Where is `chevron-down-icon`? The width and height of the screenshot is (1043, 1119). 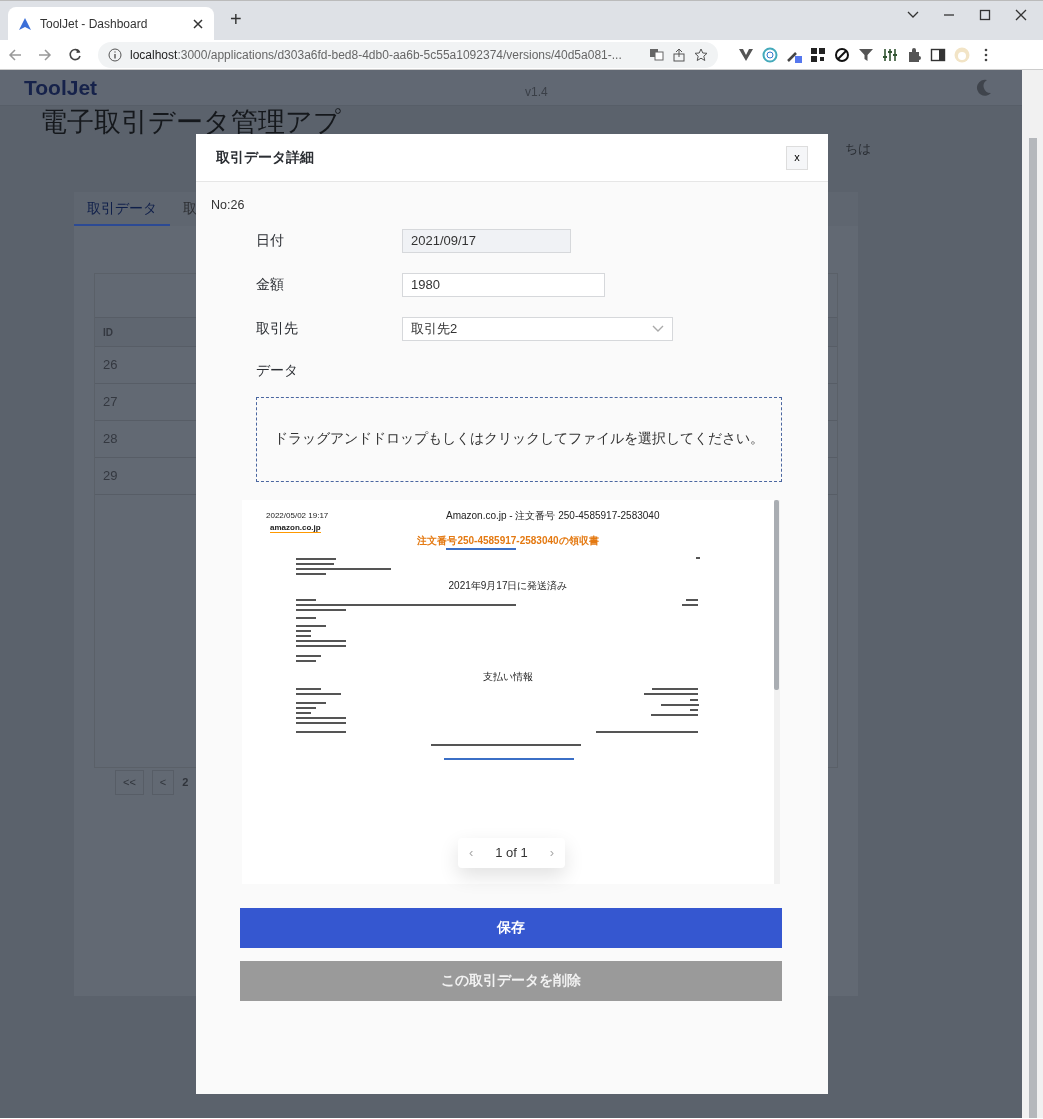
chevron-down-icon is located at coordinates (658, 328).